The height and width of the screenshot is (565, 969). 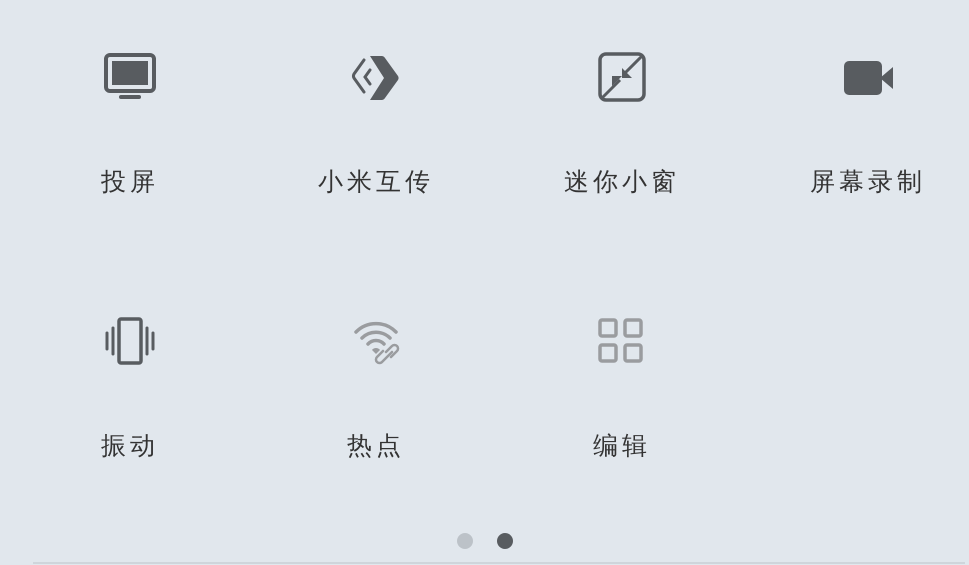 I want to click on tile-label: 迷你小窗, so click(x=622, y=182).